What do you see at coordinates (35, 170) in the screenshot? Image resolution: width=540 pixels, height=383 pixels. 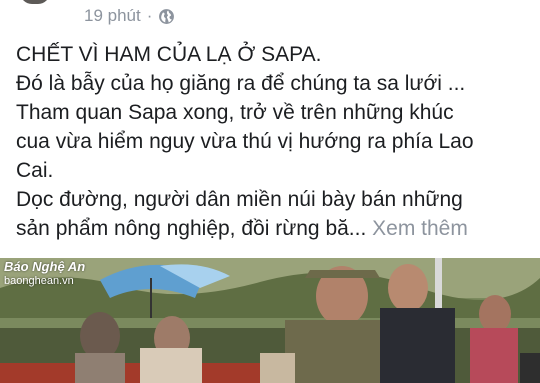 I see `post-line: Cai.` at bounding box center [35, 170].